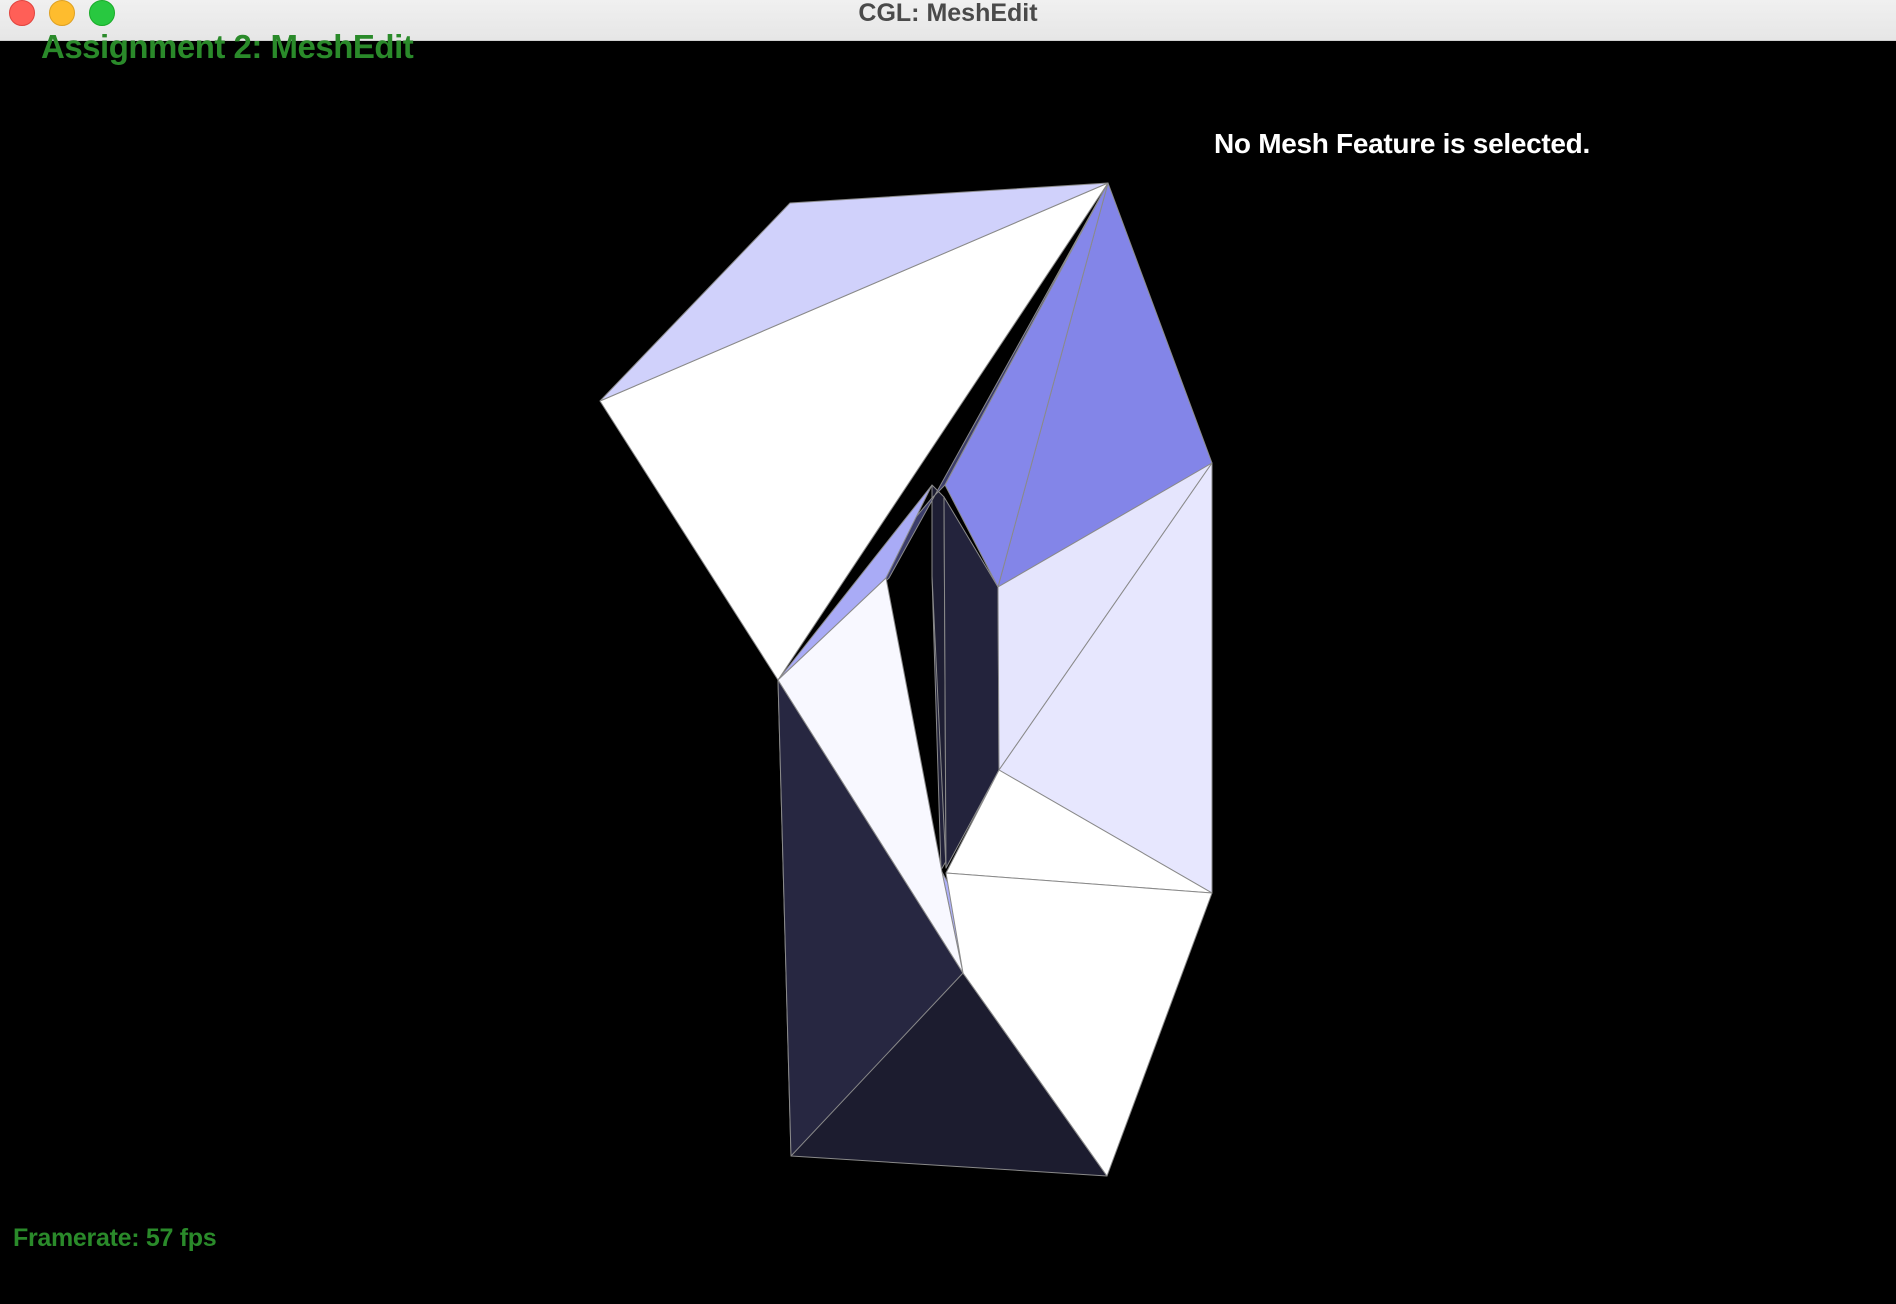  I want to click on framerate-readout: Framerate: 57 fps, so click(115, 1238).